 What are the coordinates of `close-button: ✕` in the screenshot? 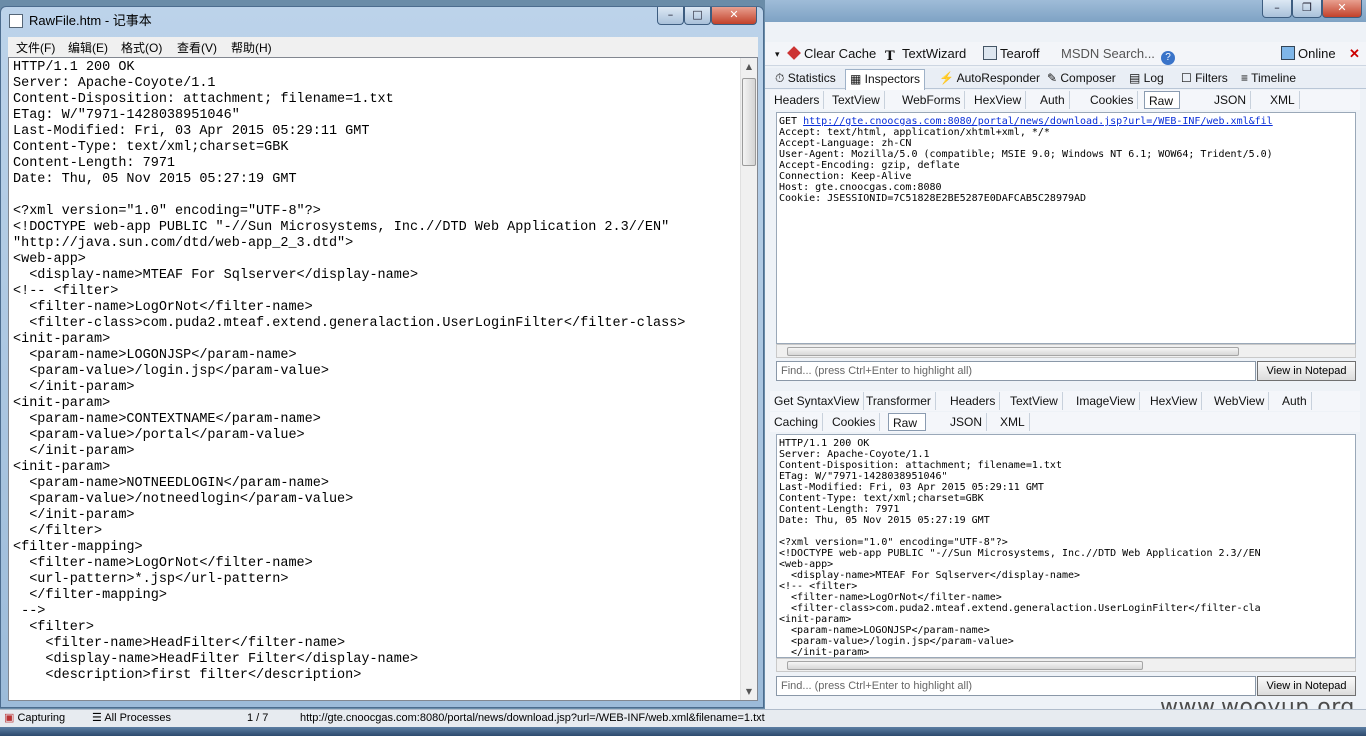 It's located at (1342, 9).